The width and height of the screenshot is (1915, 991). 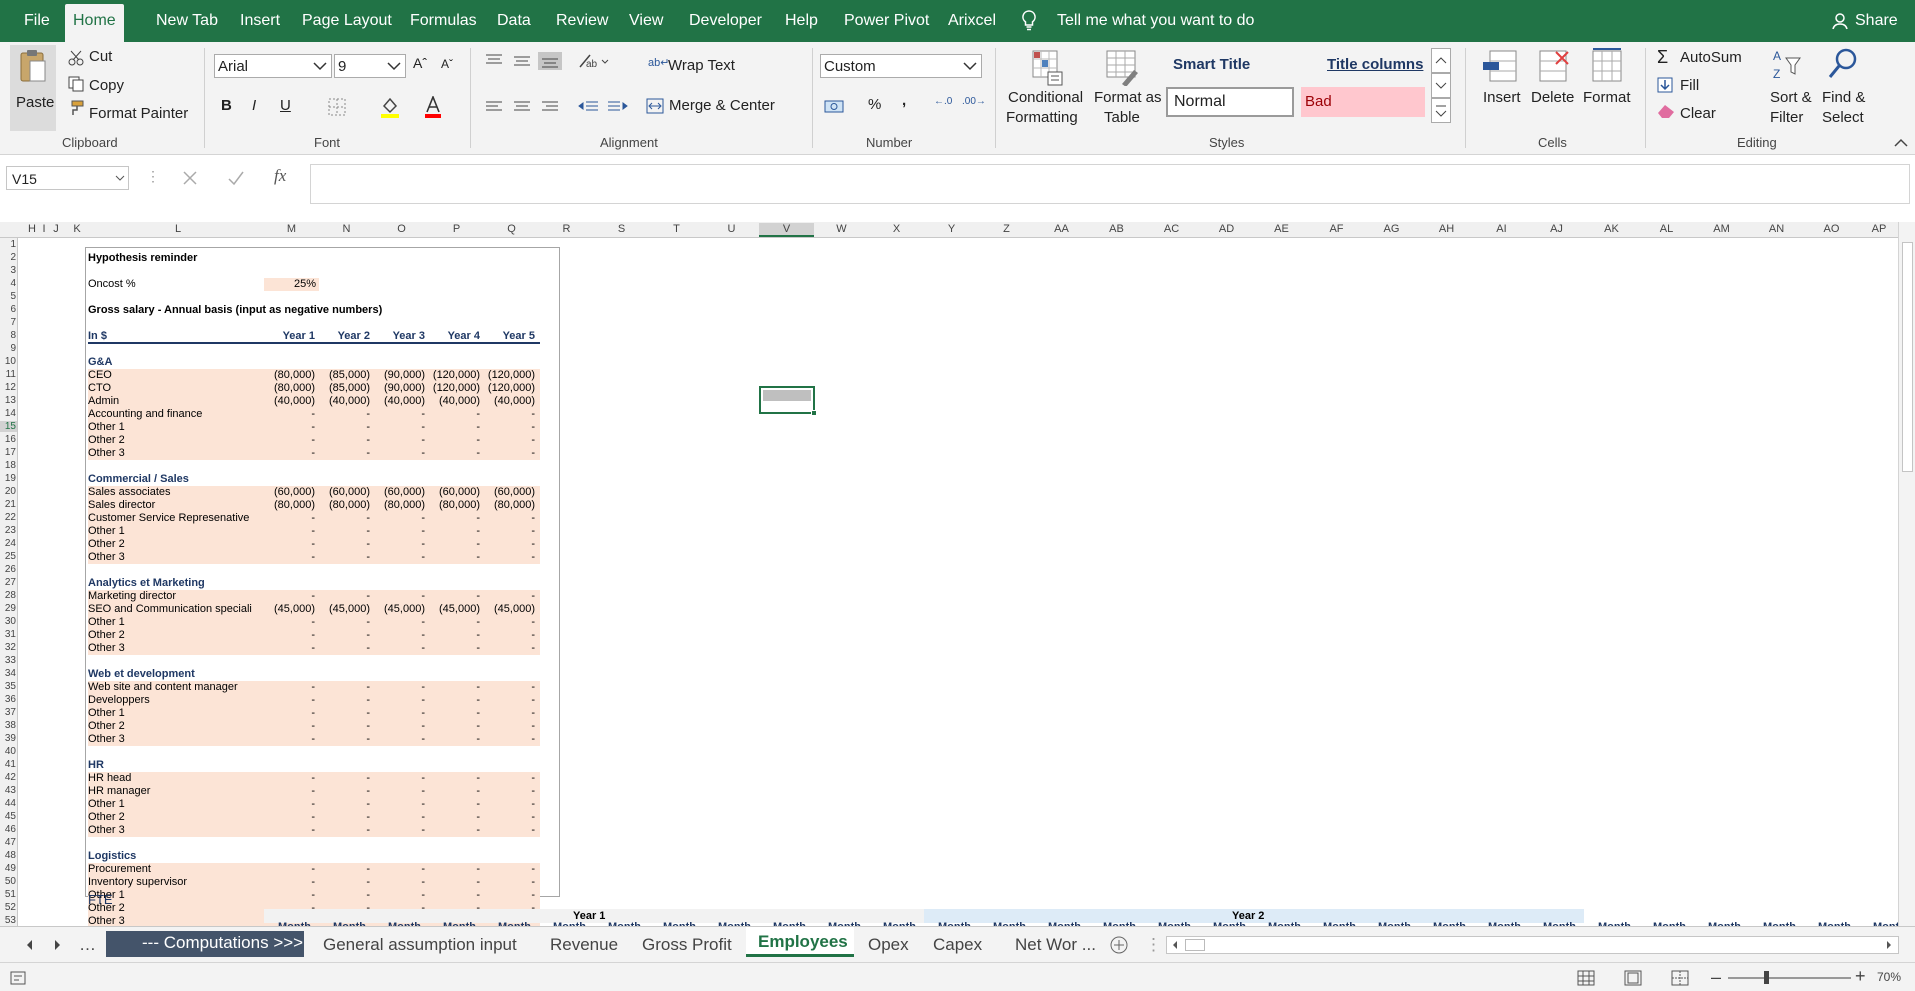 What do you see at coordinates (8, 816) in the screenshot?
I see `row-header: 45` at bounding box center [8, 816].